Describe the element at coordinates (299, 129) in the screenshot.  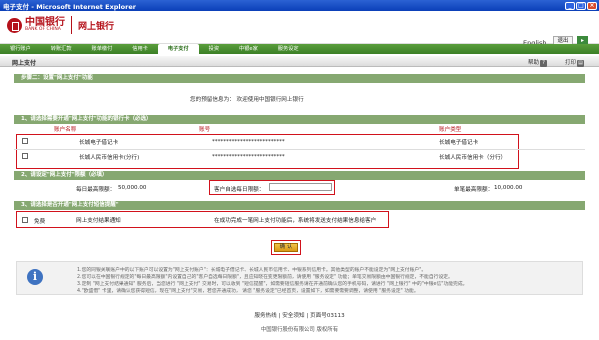
I see `section1-header-row: 账户名称 账号 账户类型` at that location.